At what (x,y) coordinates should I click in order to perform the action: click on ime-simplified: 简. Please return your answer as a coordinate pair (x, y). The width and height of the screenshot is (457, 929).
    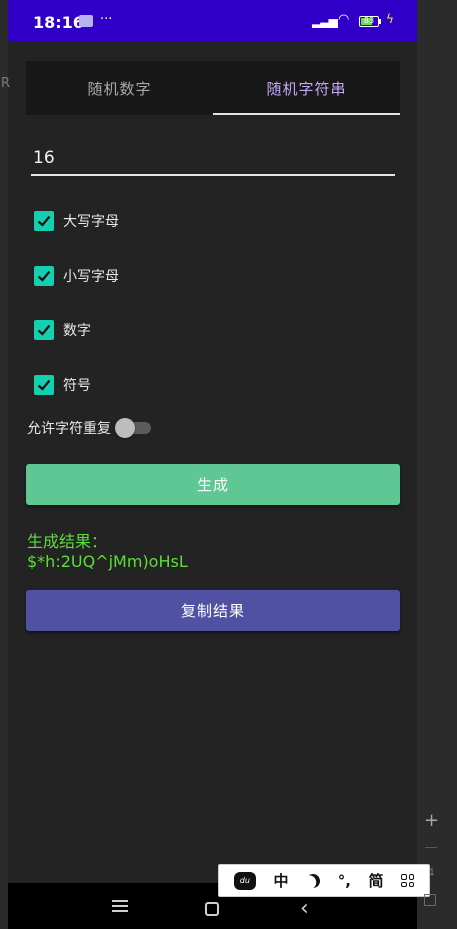
    Looking at the image, I should click on (376, 880).